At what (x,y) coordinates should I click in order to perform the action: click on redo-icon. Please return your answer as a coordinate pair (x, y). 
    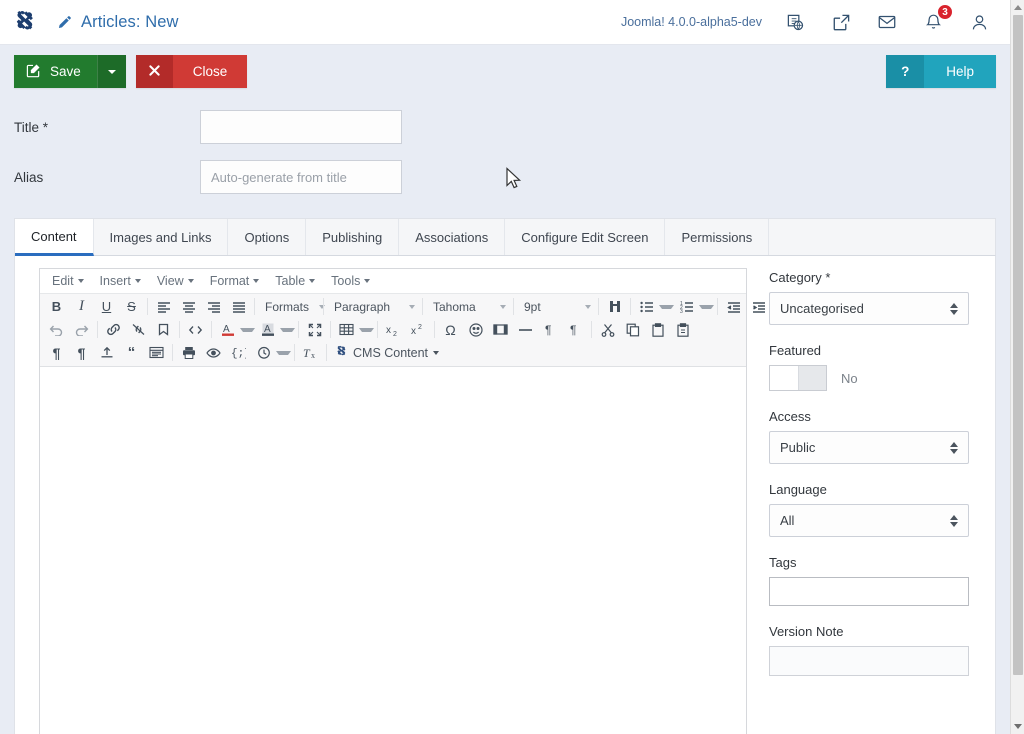
    Looking at the image, I should click on (81, 329).